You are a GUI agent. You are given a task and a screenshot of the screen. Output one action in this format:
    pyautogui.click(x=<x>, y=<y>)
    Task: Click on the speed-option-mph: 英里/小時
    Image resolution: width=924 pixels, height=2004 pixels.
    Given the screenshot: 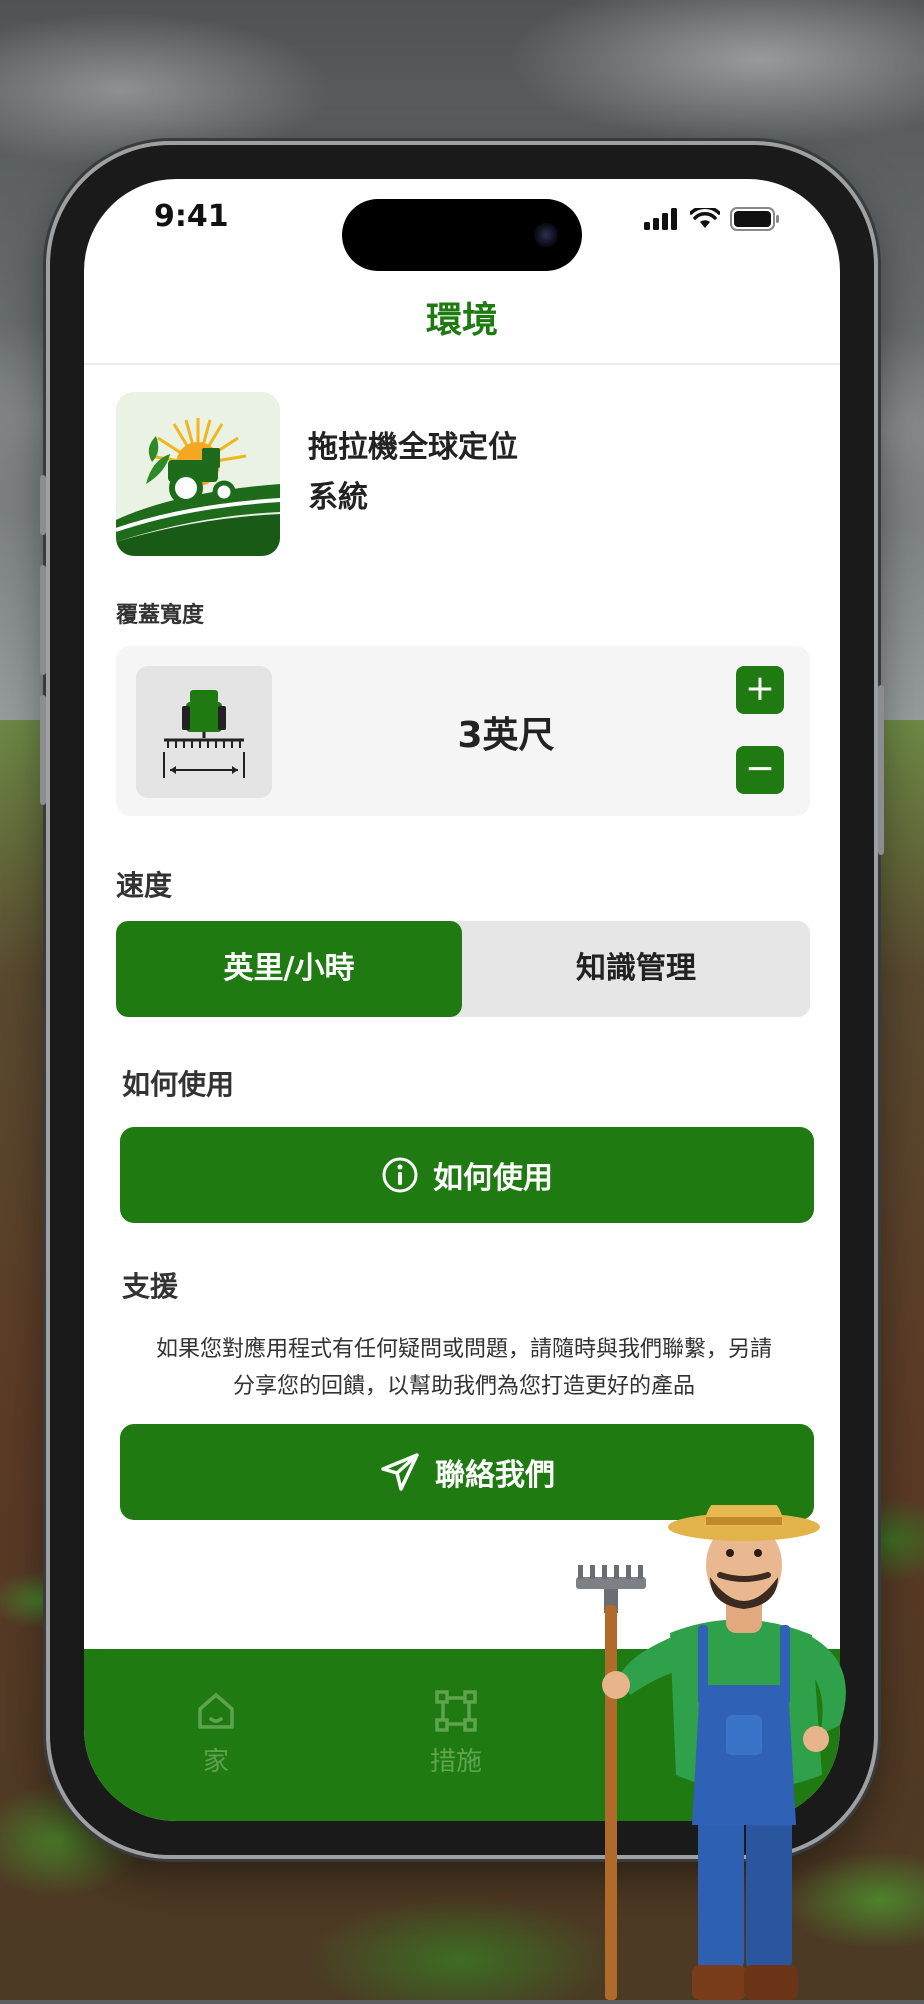 What is the action you would take?
    pyautogui.click(x=289, y=969)
    